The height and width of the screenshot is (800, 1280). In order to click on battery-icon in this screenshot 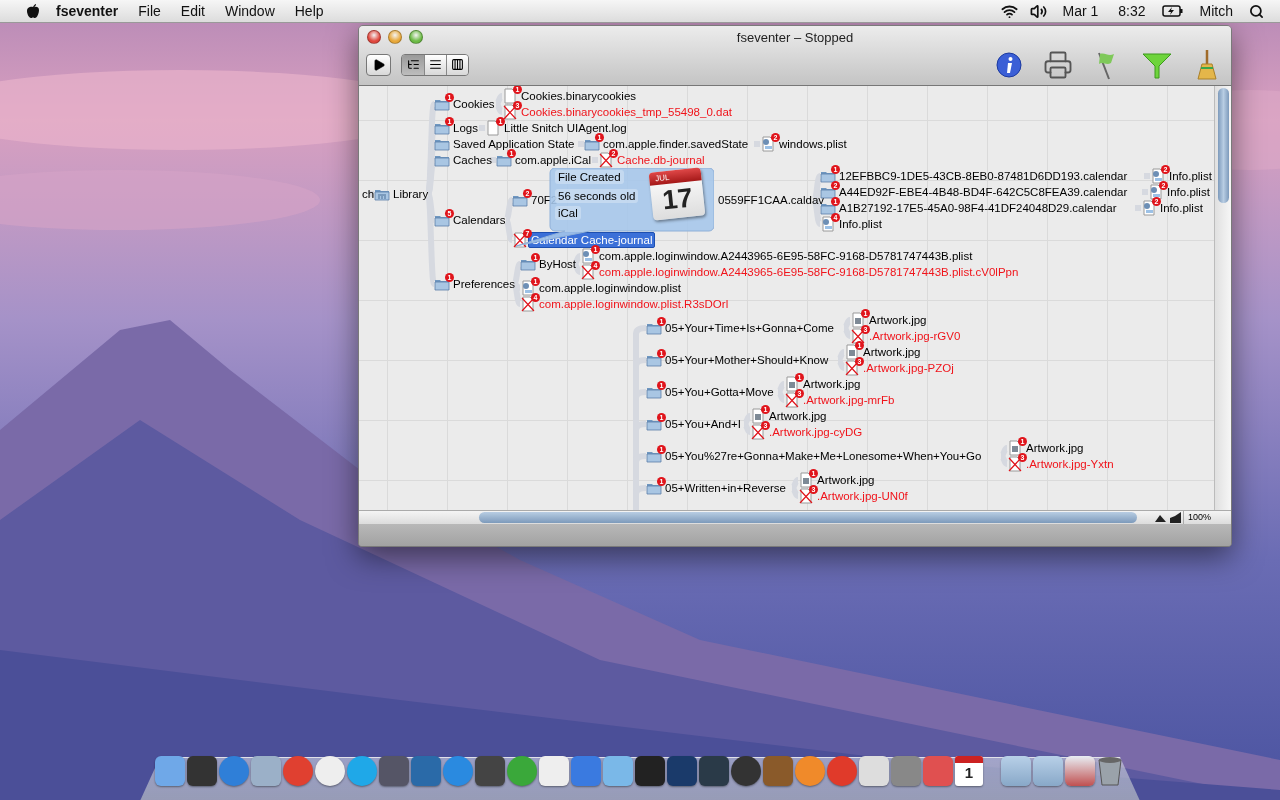, I will do `click(1172, 11)`.